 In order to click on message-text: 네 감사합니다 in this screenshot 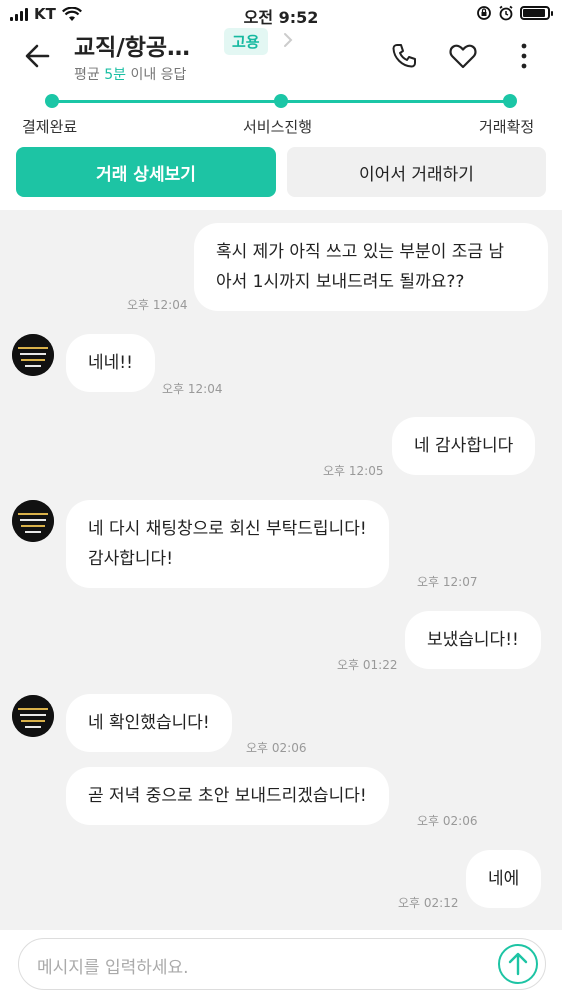, I will do `click(464, 446)`.